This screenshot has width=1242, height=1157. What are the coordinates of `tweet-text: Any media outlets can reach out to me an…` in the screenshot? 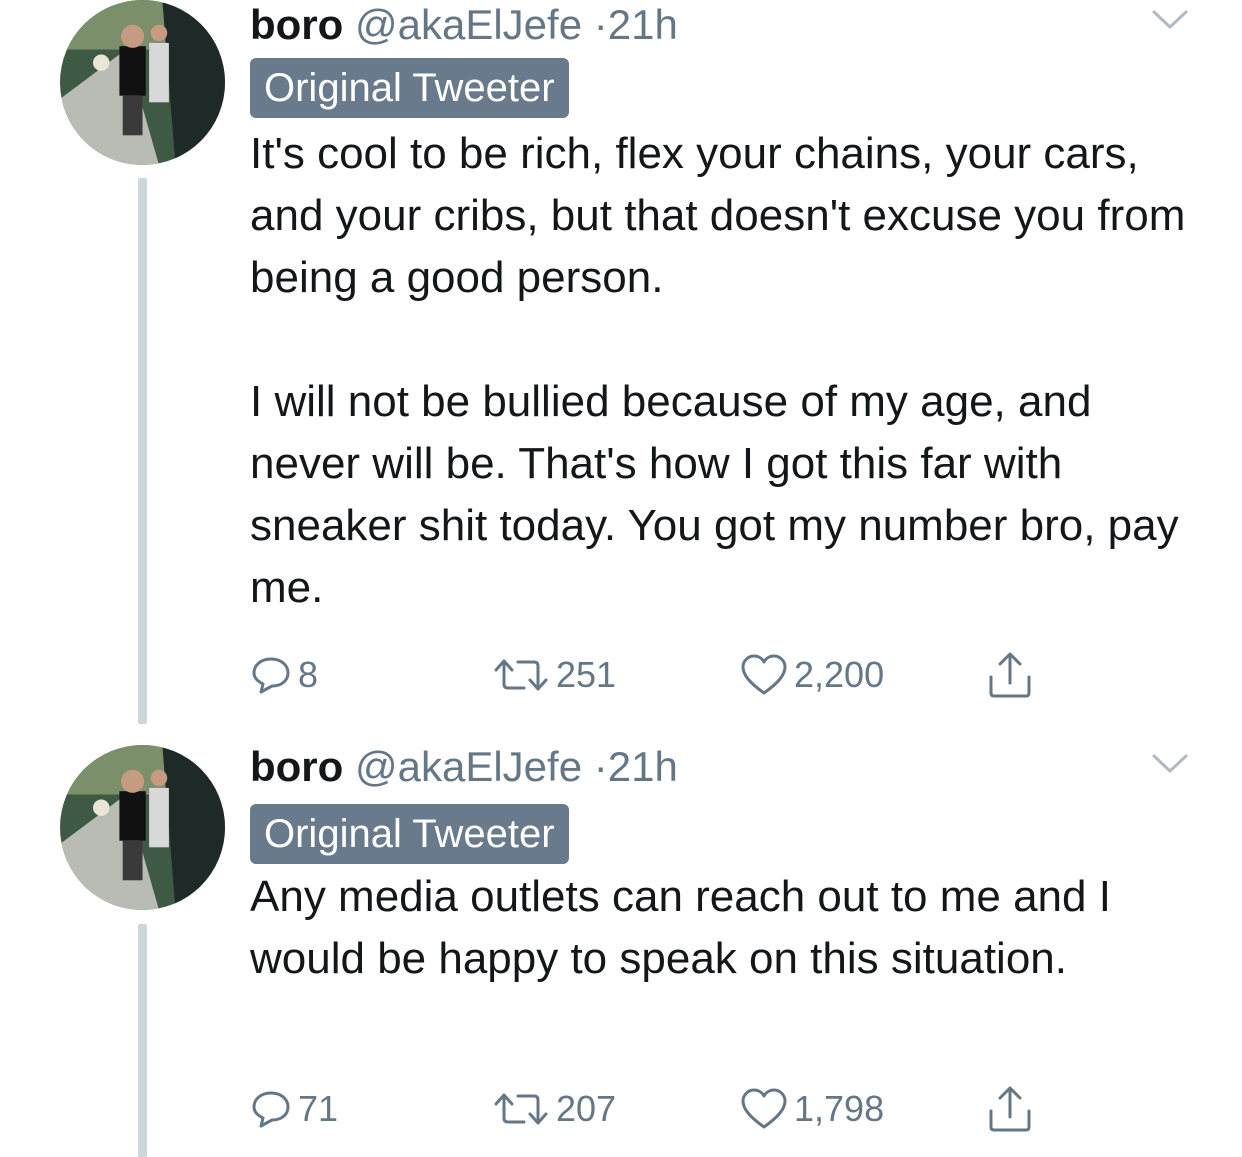 It's located at (730, 928).